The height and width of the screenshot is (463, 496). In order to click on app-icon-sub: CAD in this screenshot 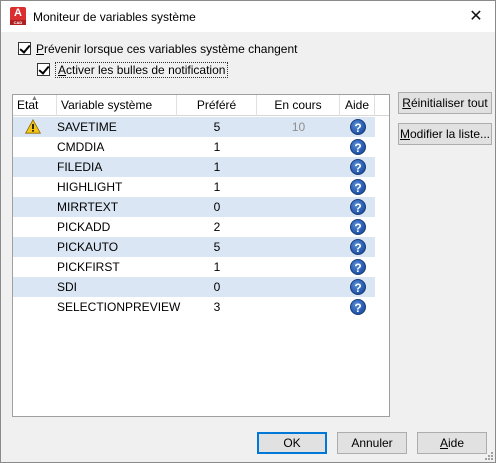, I will do `click(18, 22)`.